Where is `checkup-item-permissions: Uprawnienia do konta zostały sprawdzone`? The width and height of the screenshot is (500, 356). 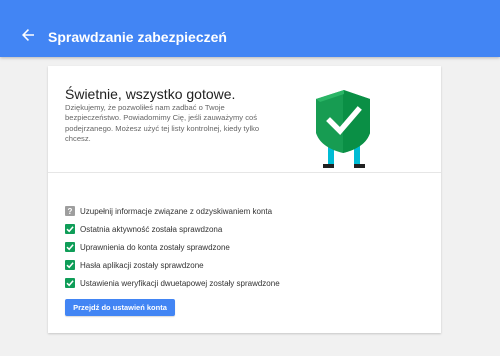
checkup-item-permissions: Uprawnienia do konta zostały sprawdzone is located at coordinates (245, 247).